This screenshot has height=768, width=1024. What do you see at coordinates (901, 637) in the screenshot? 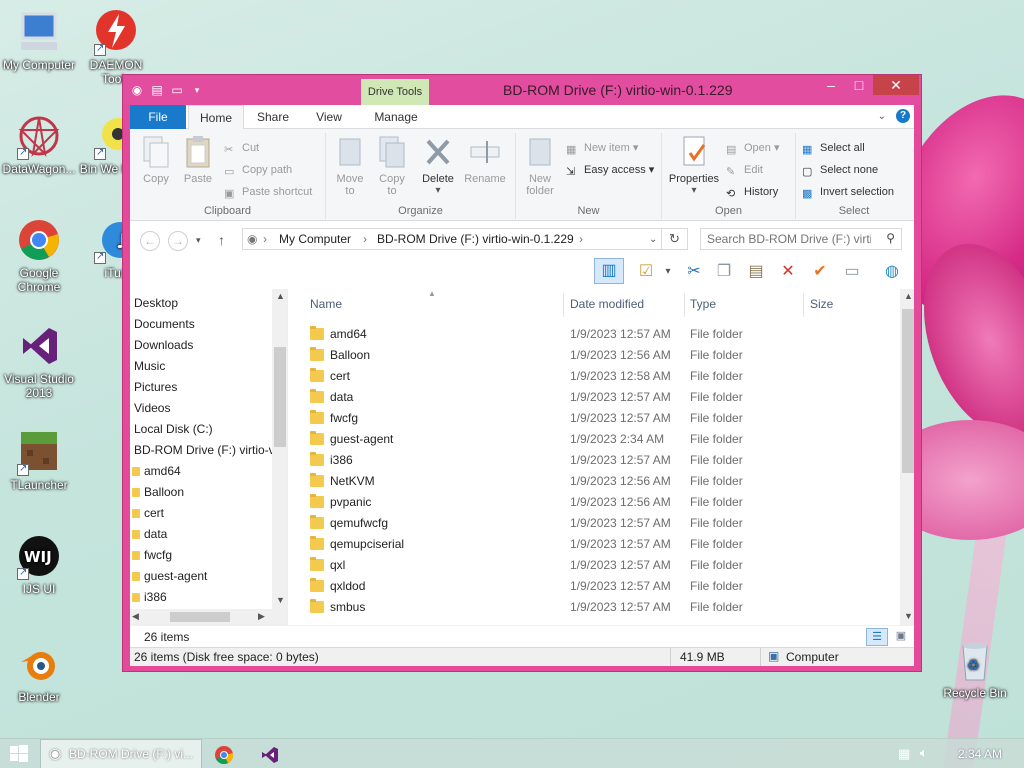
I see `large-icons-view-icon: ▣` at bounding box center [901, 637].